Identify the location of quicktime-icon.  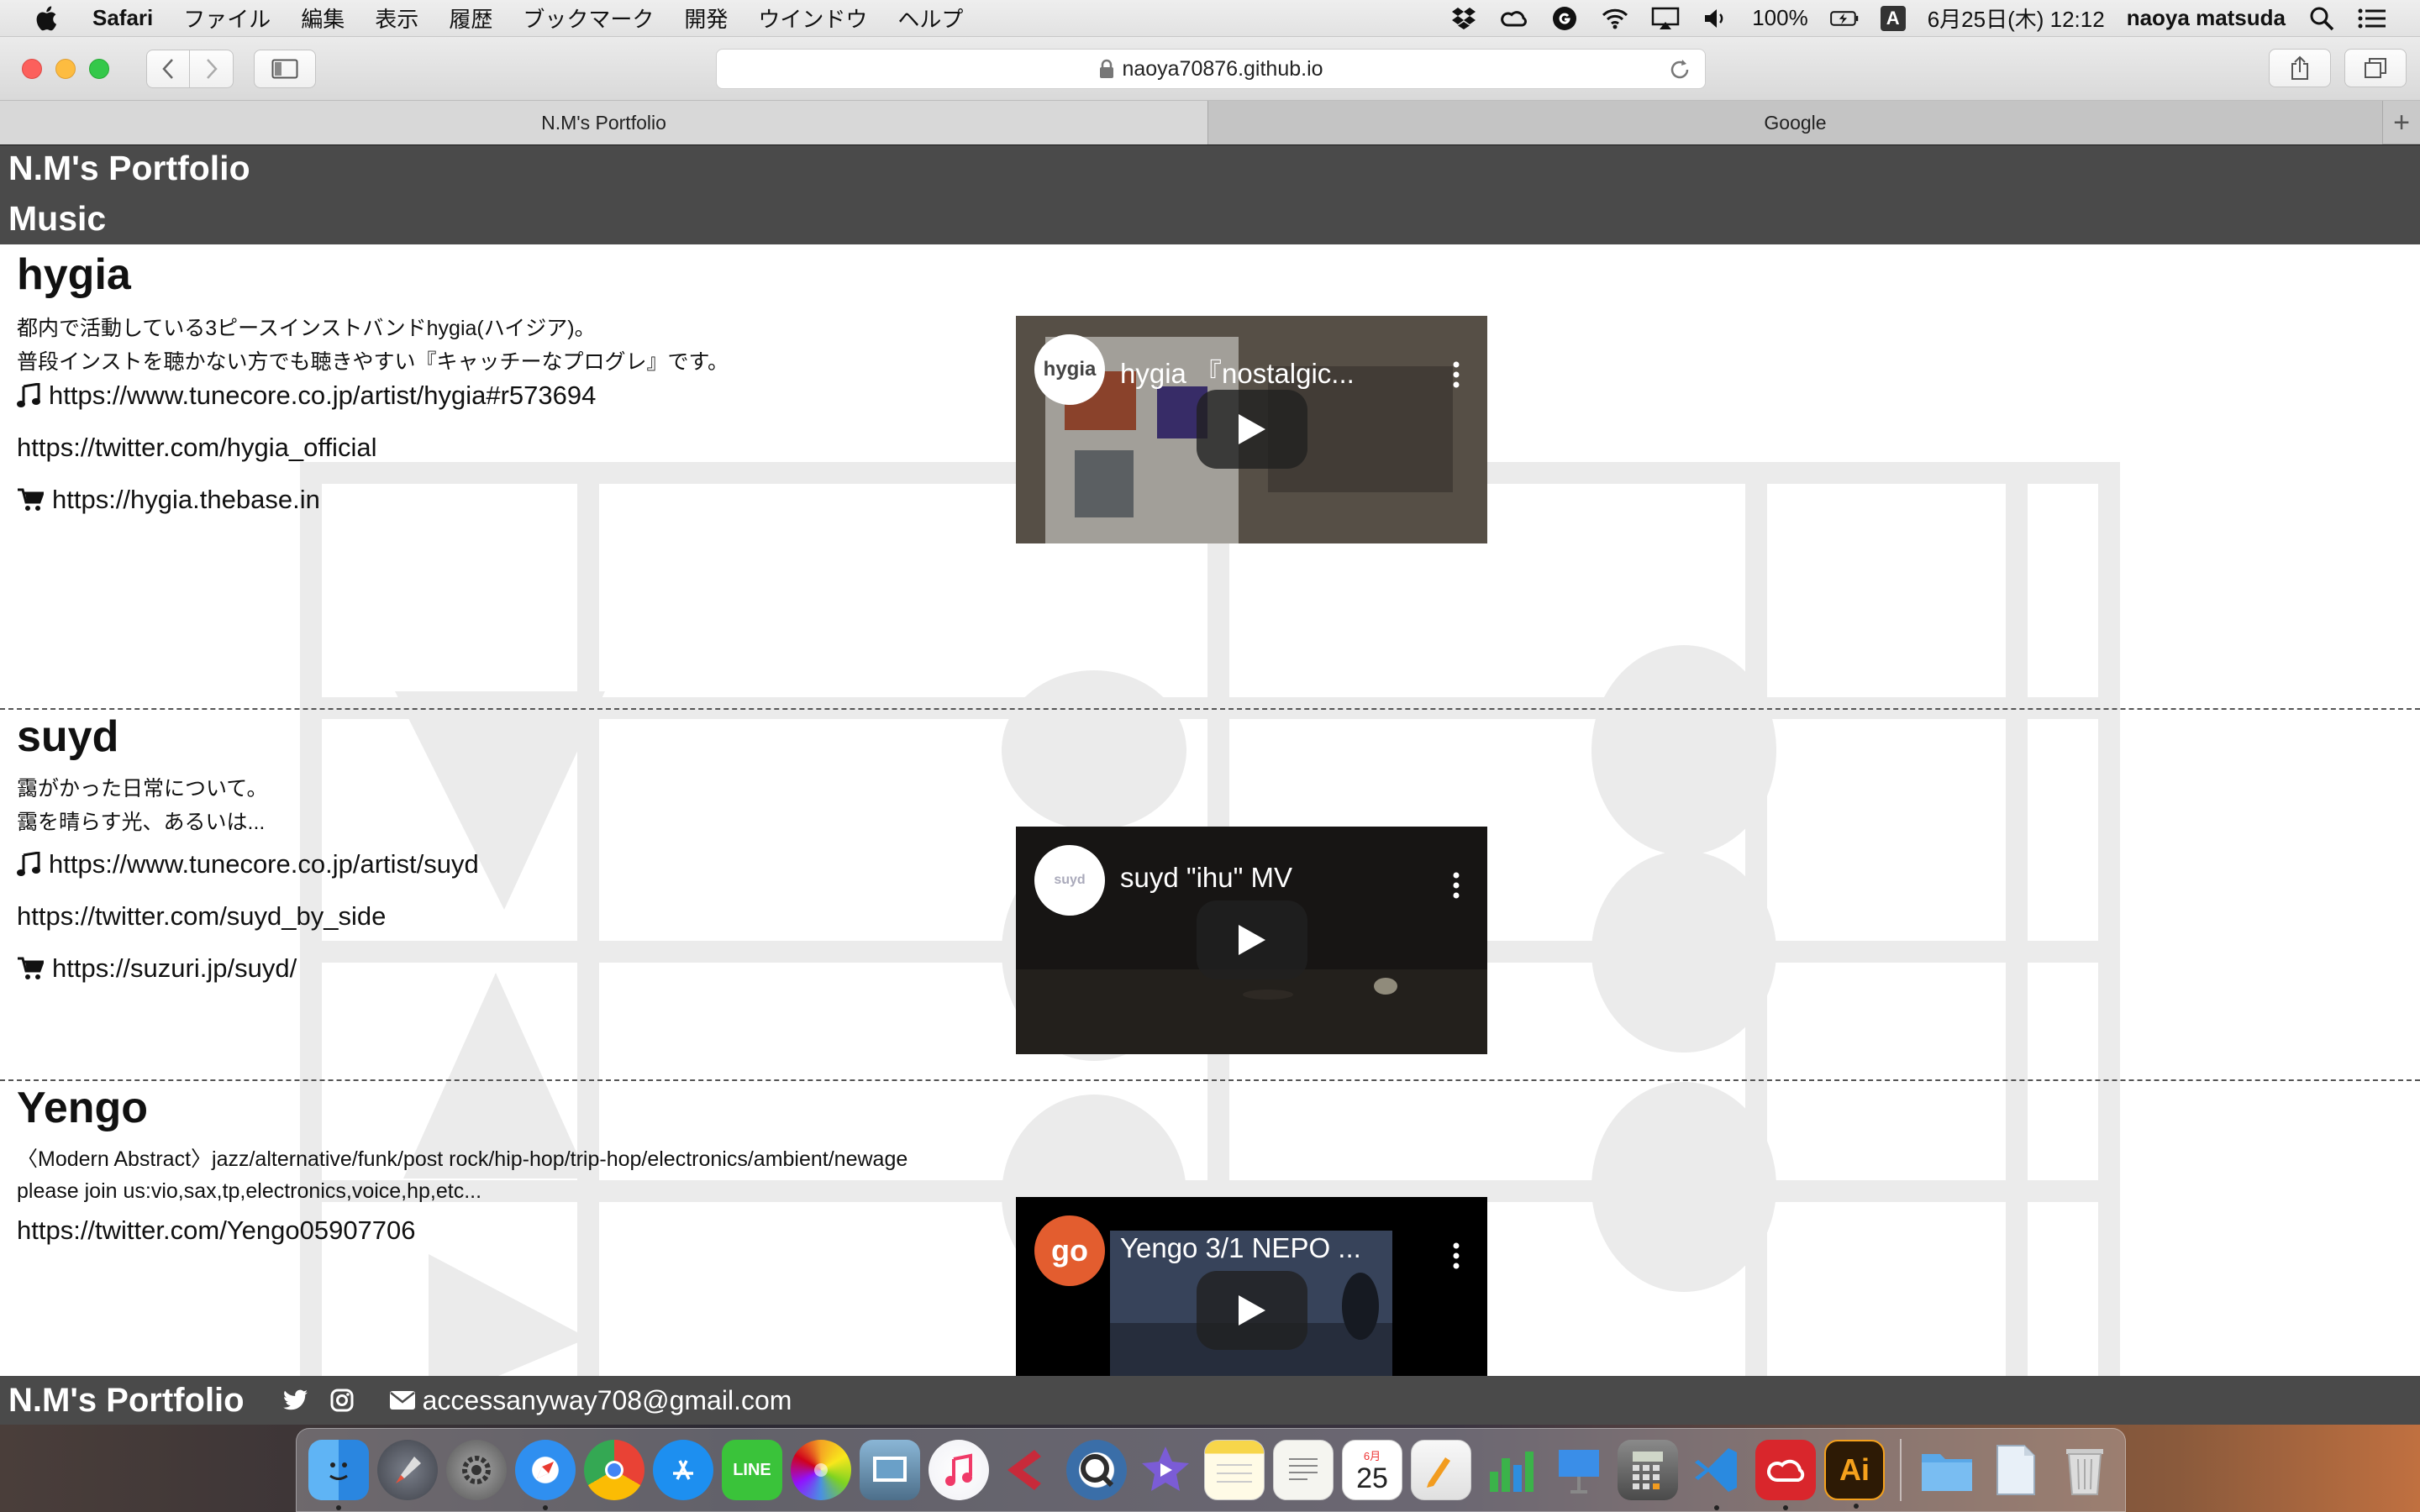
(1096, 1470).